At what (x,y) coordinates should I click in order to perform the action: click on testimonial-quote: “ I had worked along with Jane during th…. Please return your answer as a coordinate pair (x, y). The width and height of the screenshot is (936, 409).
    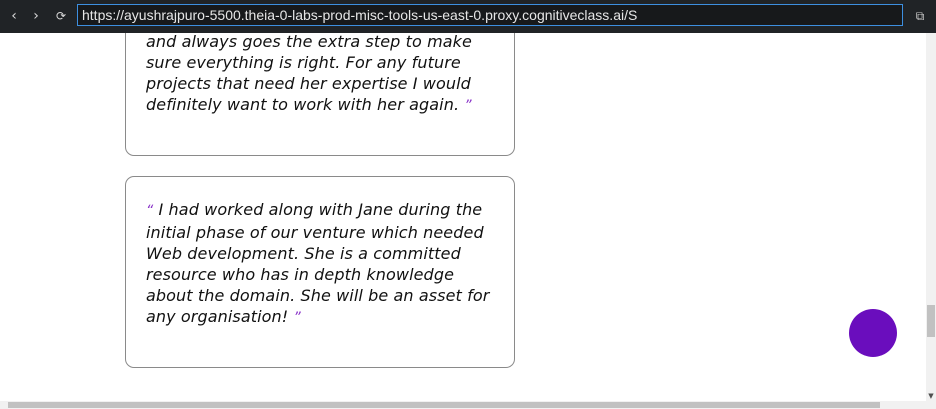
    Looking at the image, I should click on (323, 264).